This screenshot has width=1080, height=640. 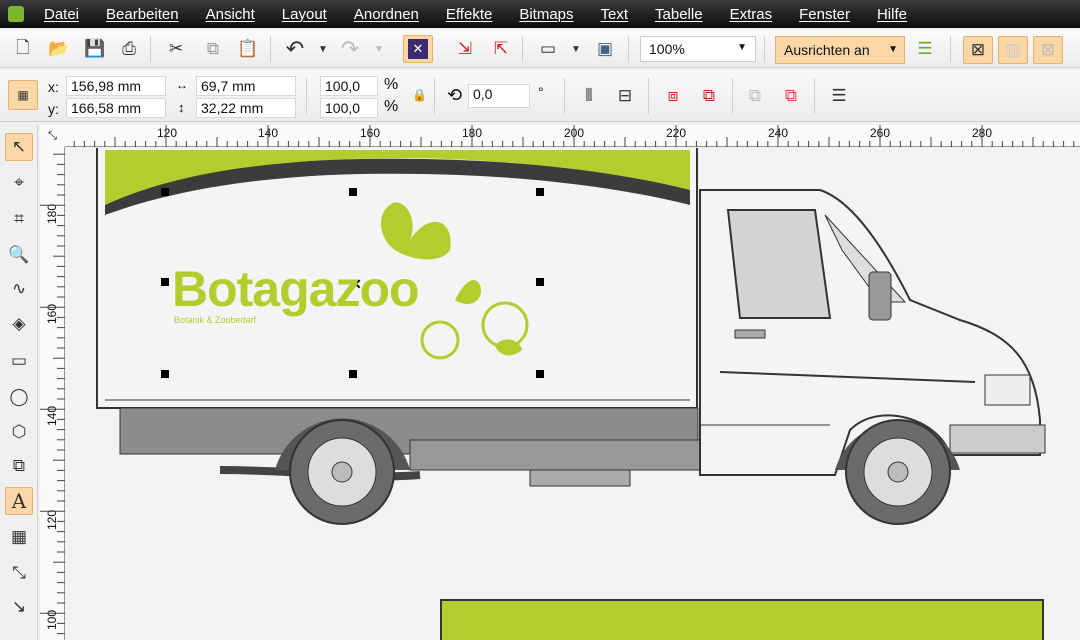 What do you see at coordinates (246, 86) in the screenshot?
I see `width-field: 69,7 mm` at bounding box center [246, 86].